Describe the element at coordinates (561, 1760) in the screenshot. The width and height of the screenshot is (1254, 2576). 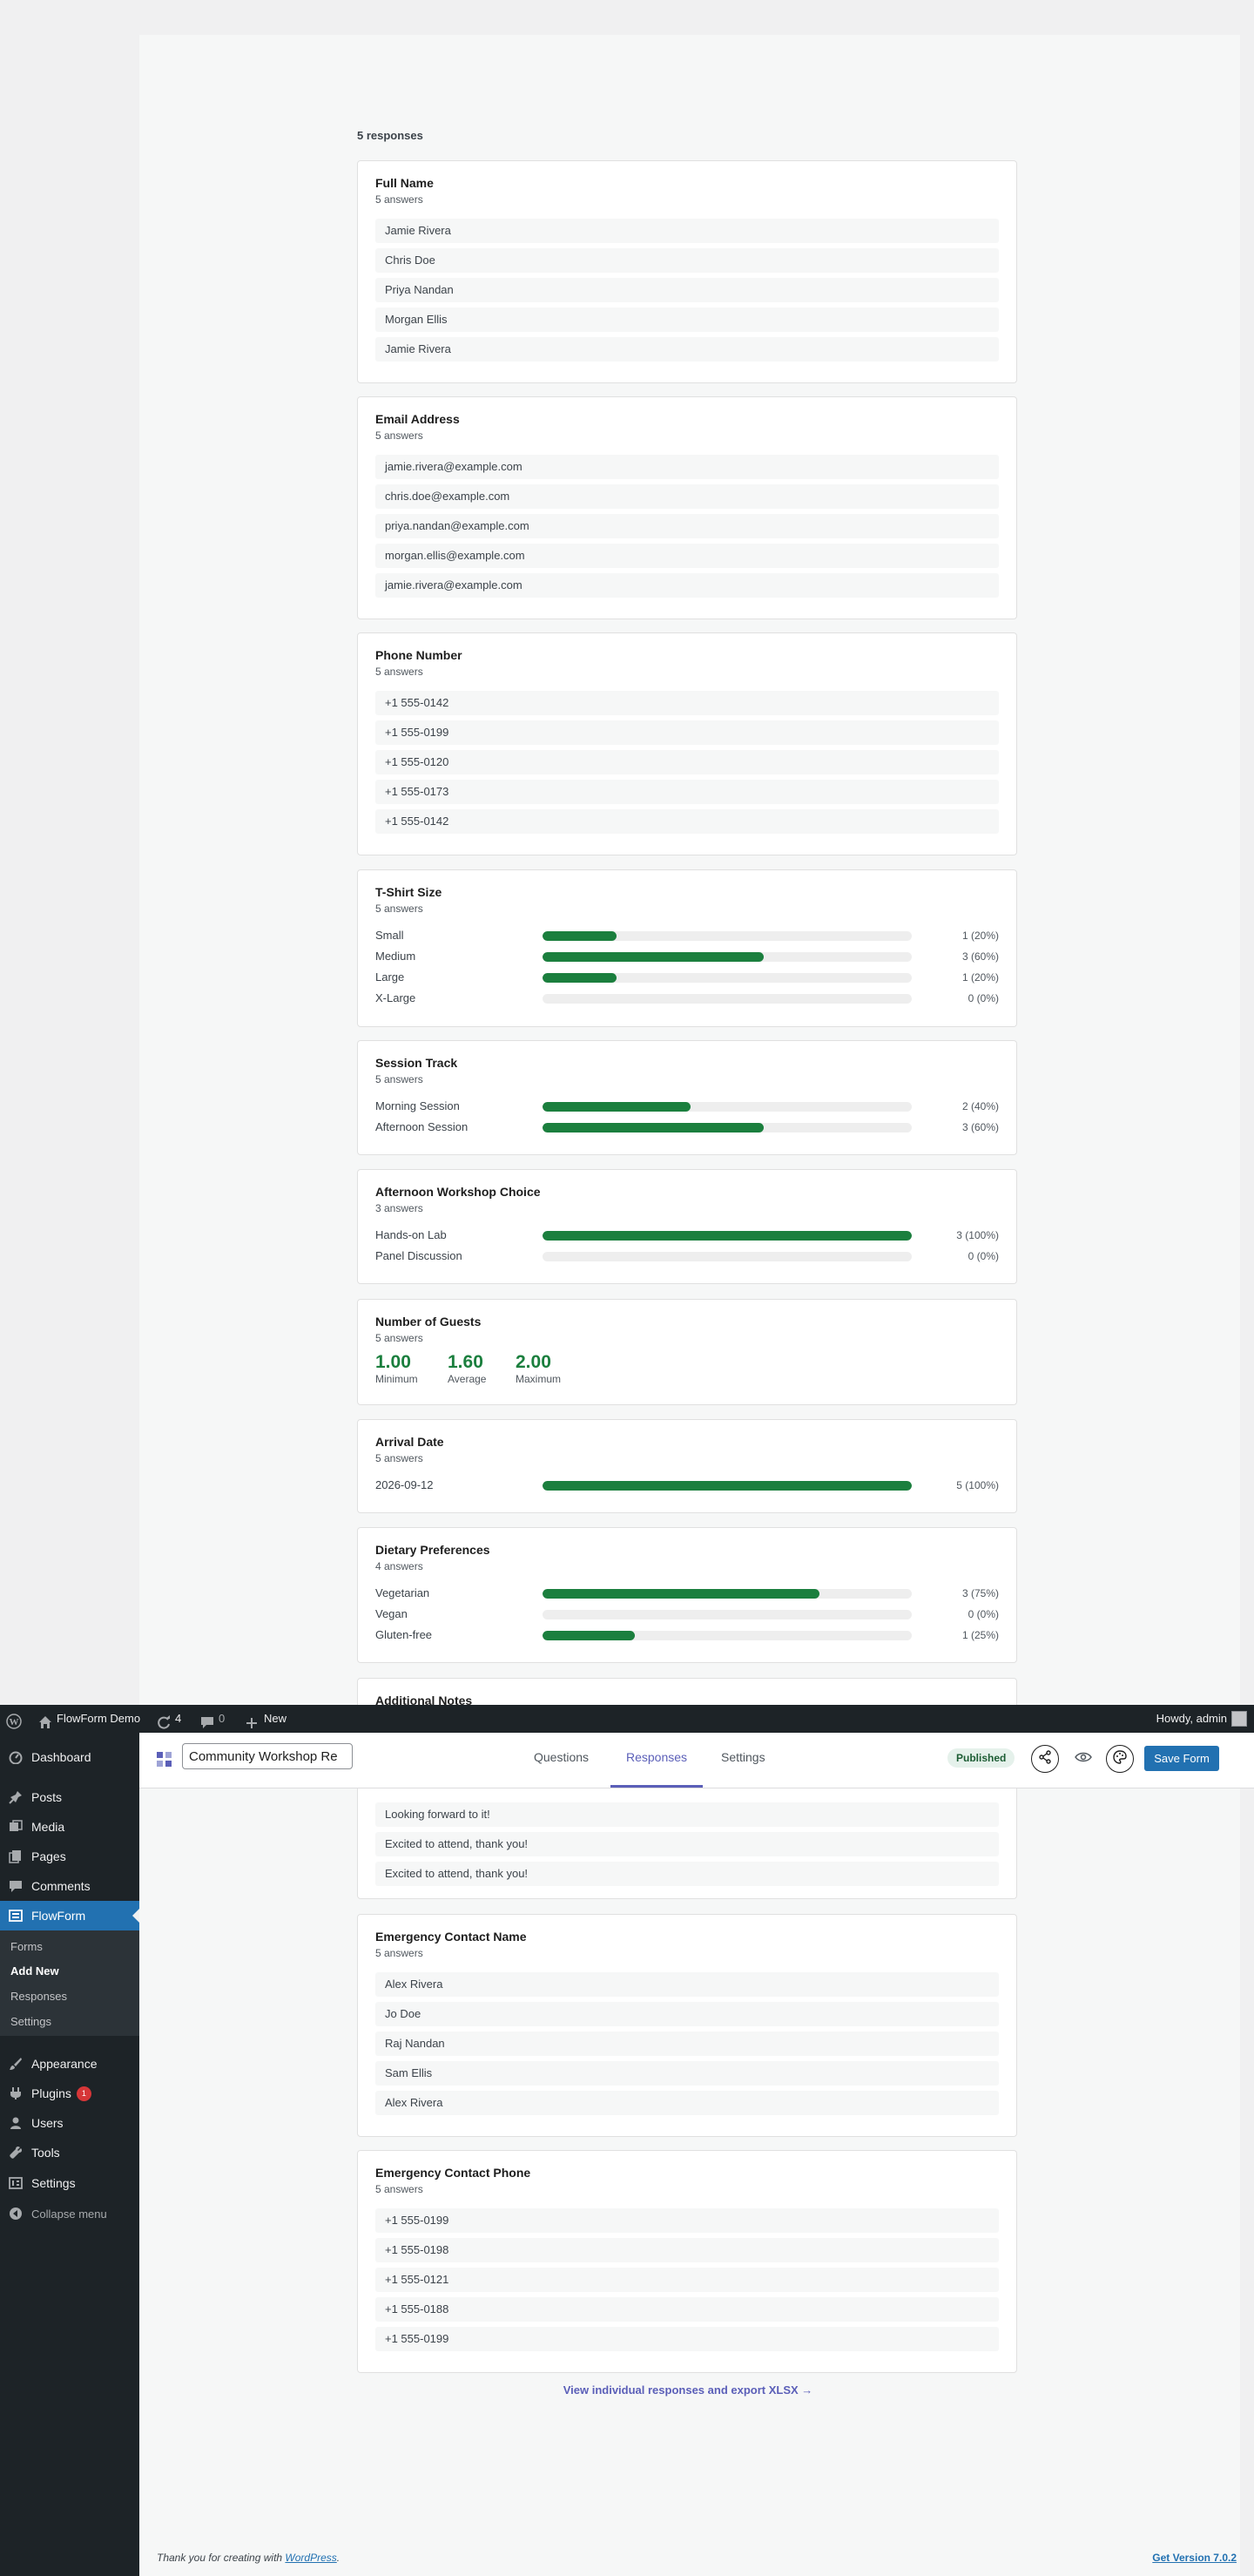
I see `tab-questions: Questions` at that location.